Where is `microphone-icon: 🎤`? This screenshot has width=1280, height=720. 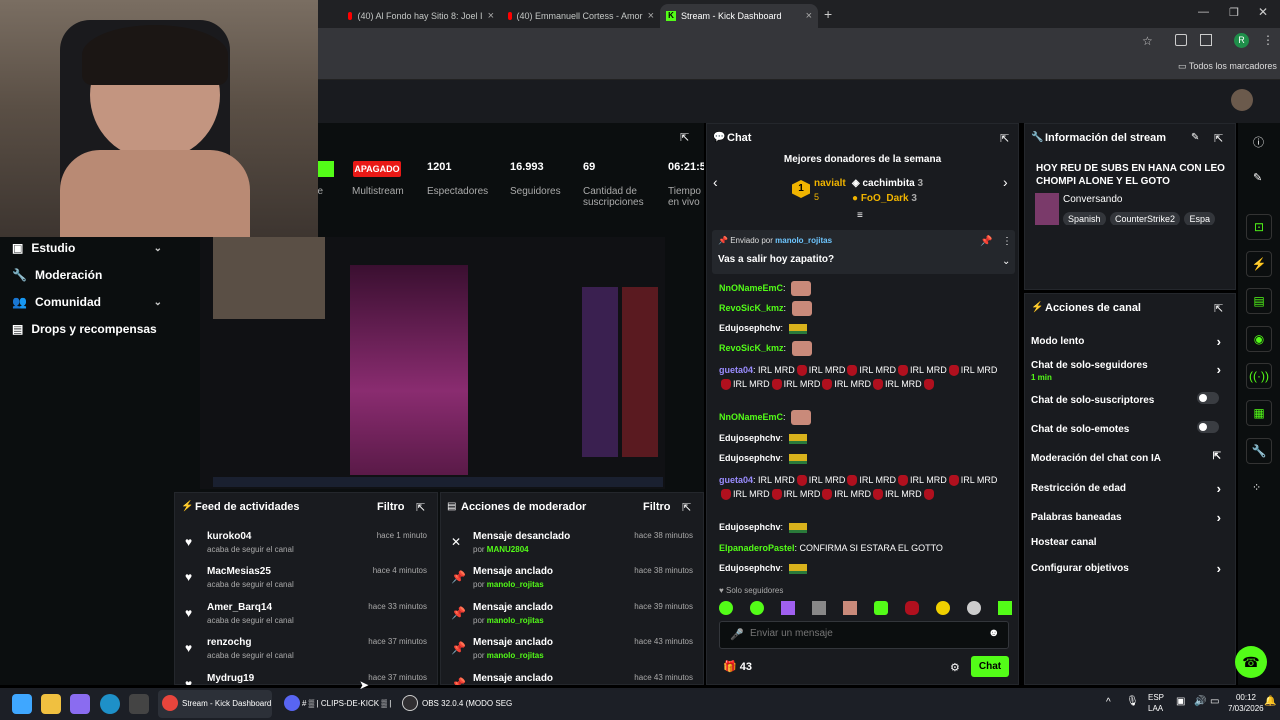 microphone-icon: 🎤 is located at coordinates (737, 634).